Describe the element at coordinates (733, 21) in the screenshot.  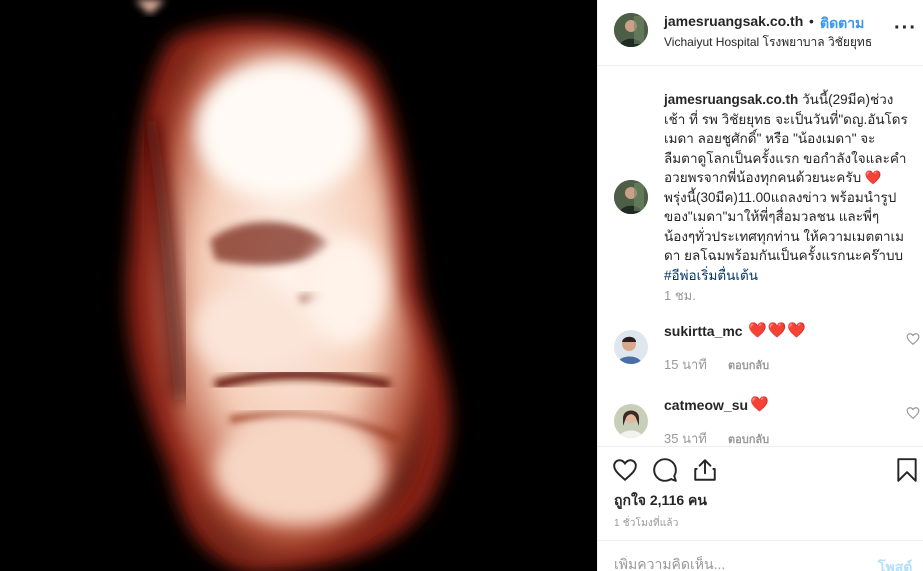
I see `author-username: jamesruangsak.co.th` at that location.